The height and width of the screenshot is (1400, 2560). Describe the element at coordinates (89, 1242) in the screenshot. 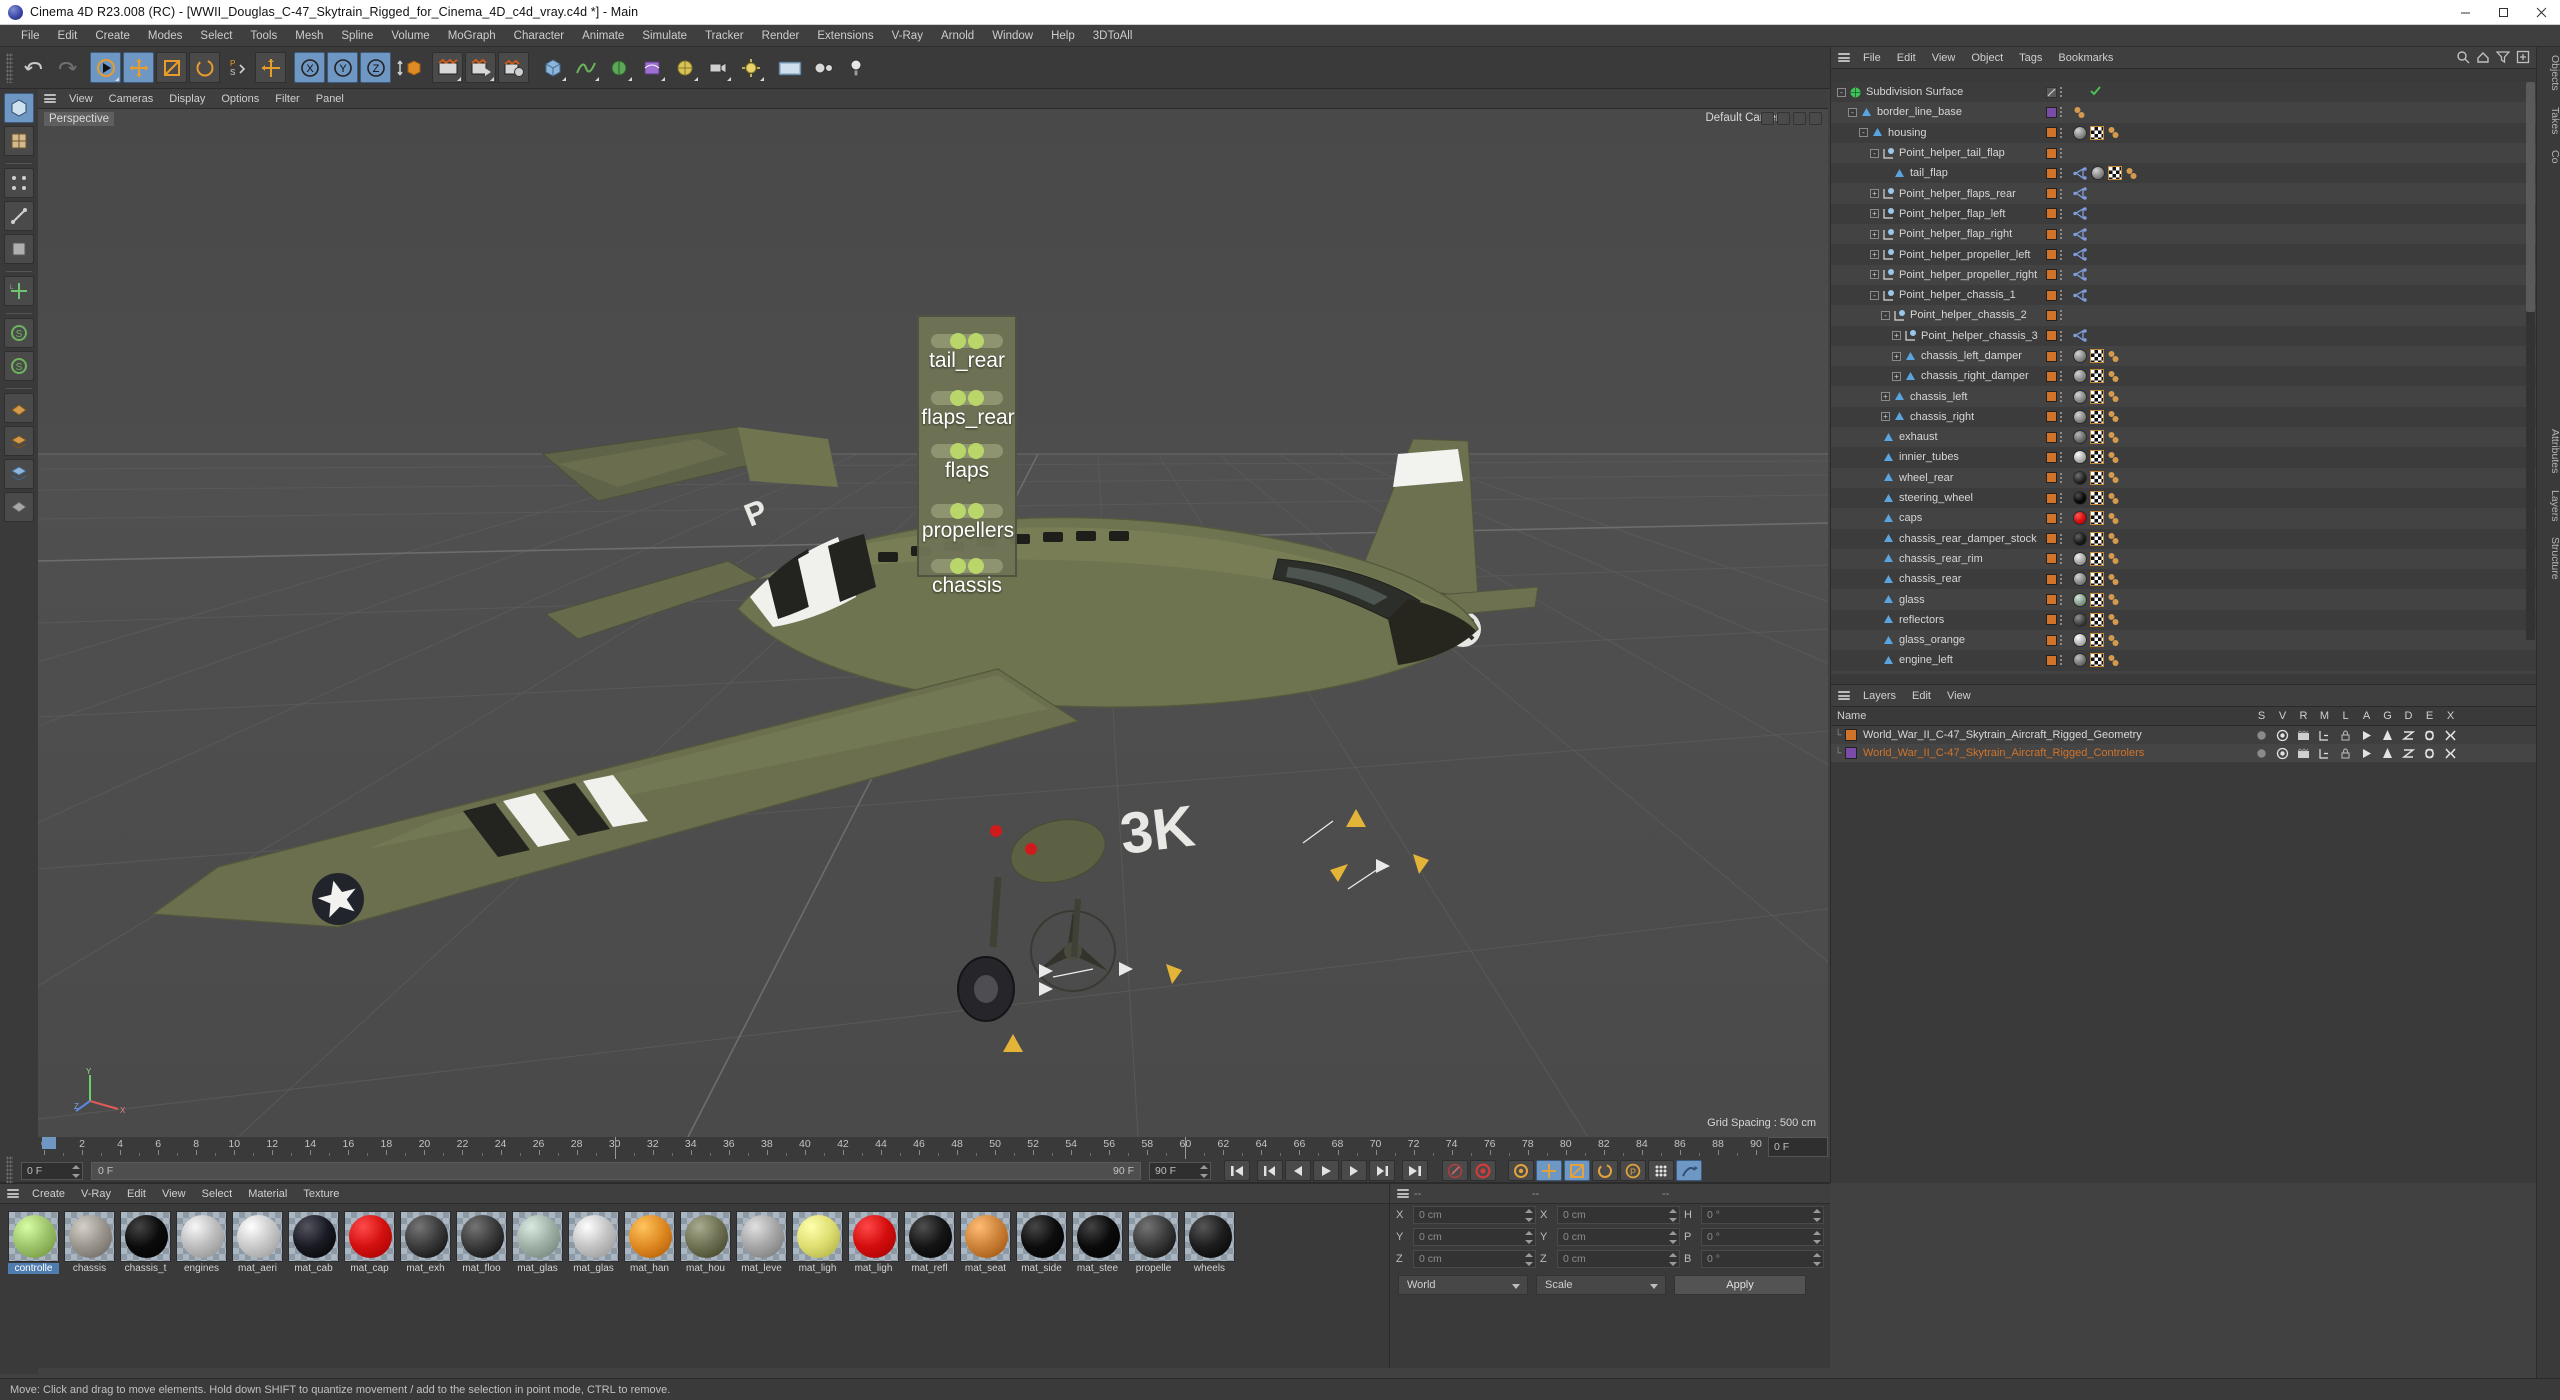

I see `material-cell: chassis` at that location.